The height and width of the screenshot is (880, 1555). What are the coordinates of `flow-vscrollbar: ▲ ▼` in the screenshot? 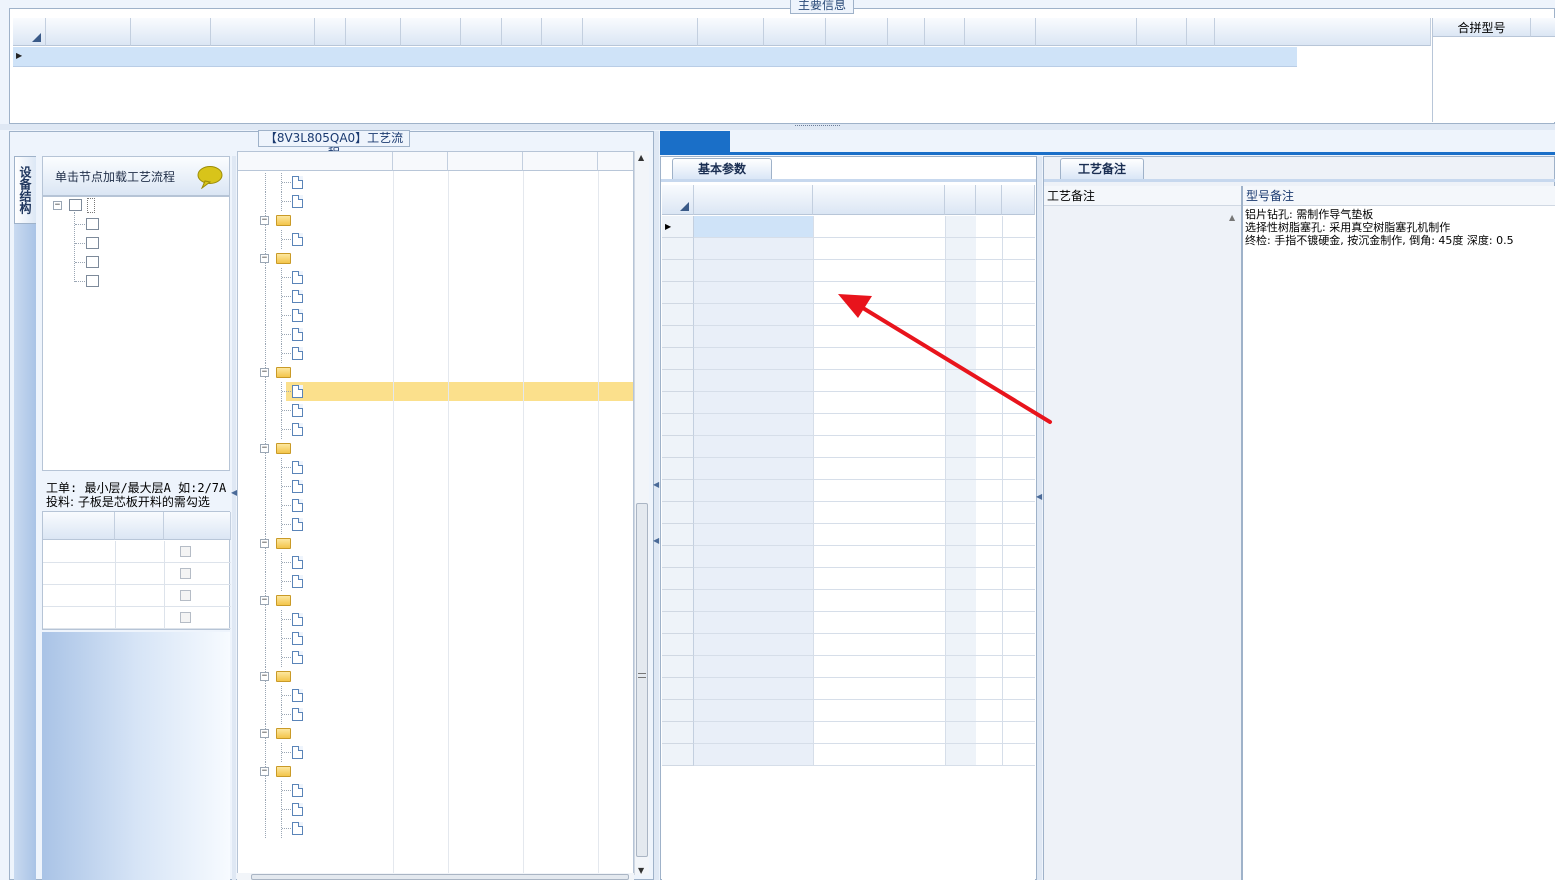 It's located at (641, 513).